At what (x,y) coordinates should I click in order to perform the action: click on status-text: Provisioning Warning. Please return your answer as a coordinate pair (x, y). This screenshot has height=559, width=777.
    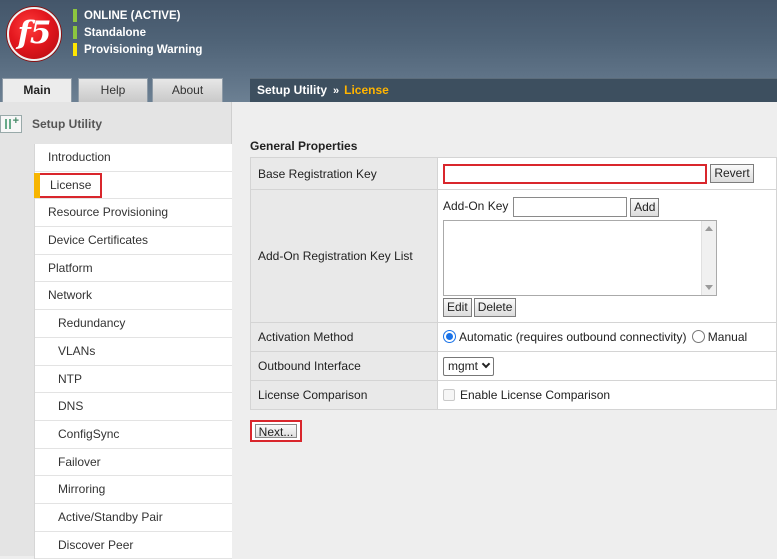
    Looking at the image, I should click on (143, 49).